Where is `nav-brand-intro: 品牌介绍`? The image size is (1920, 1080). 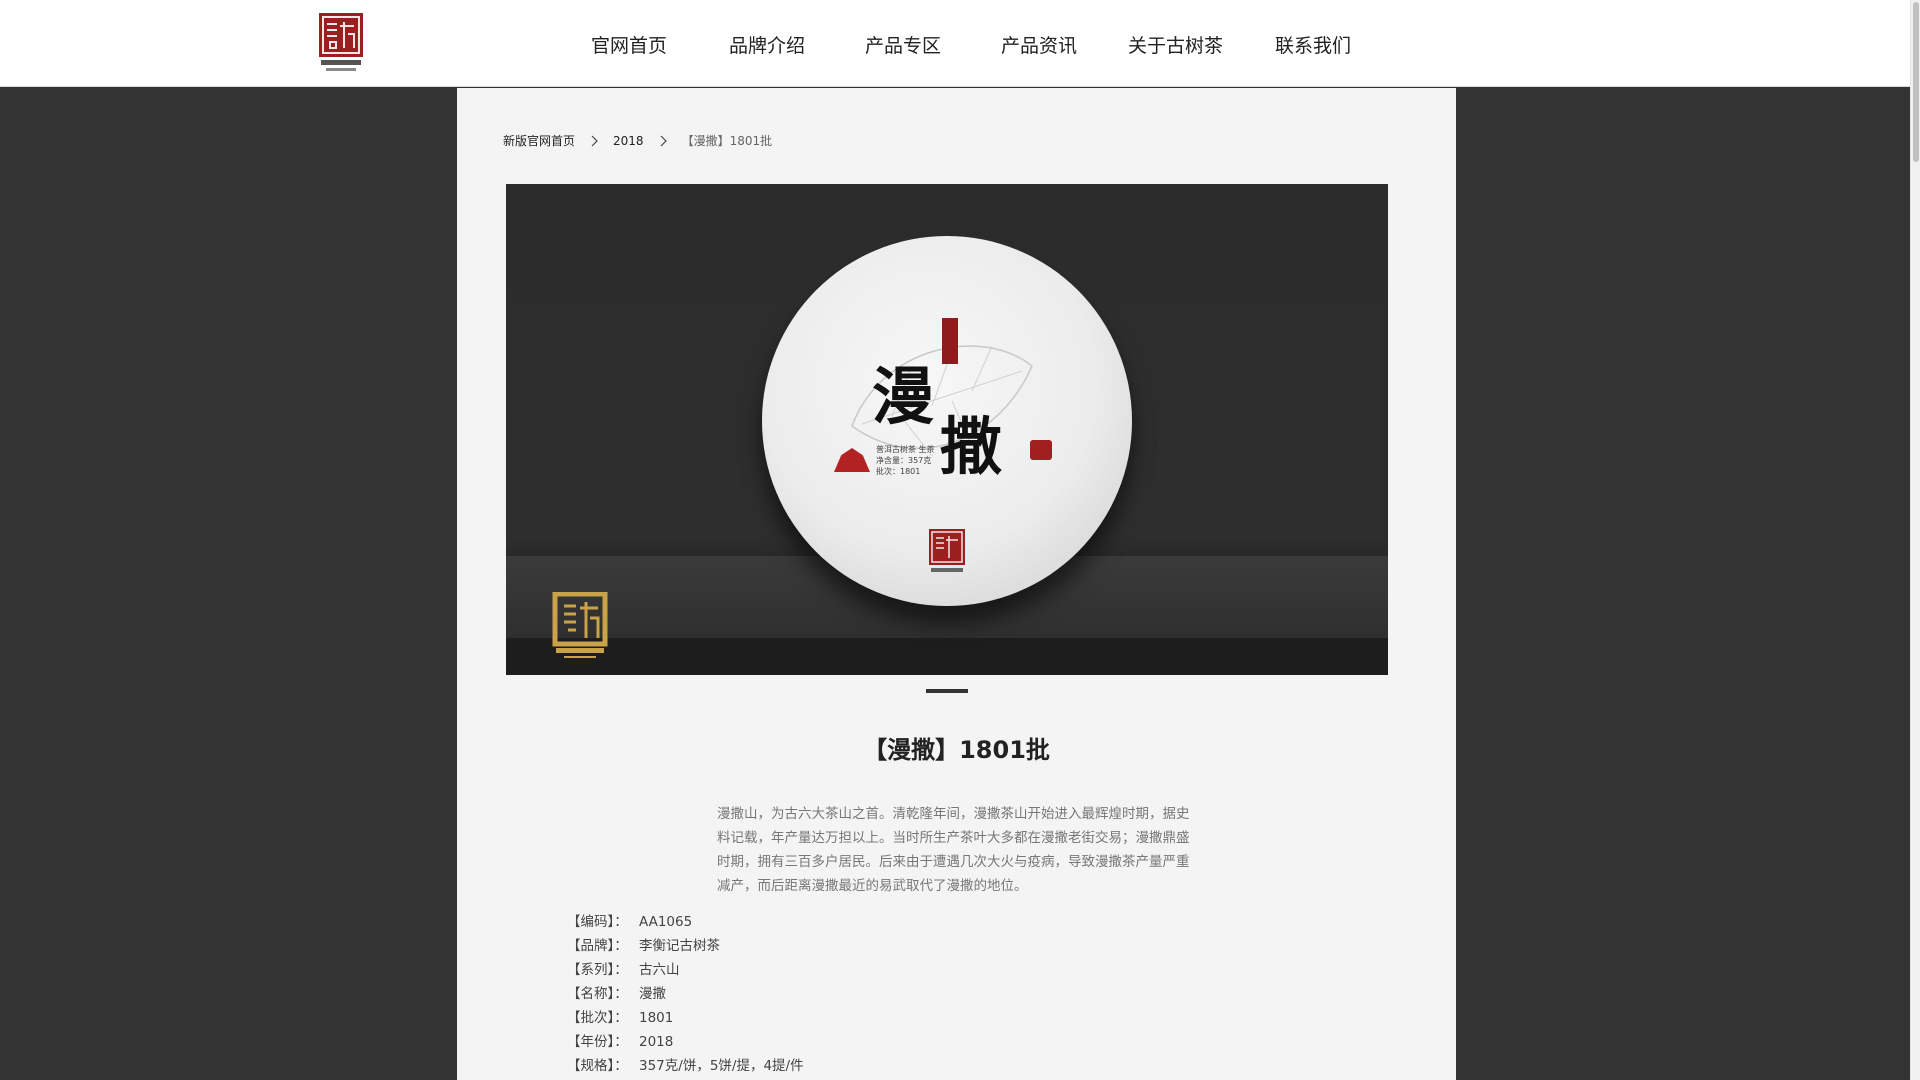
nav-brand-intro: 品牌介绍 is located at coordinates (767, 44).